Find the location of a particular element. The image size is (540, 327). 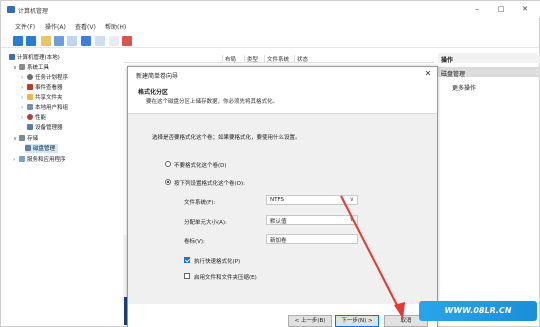

actions-section-disk-management: 磁盘管理 is located at coordinates (489, 72).